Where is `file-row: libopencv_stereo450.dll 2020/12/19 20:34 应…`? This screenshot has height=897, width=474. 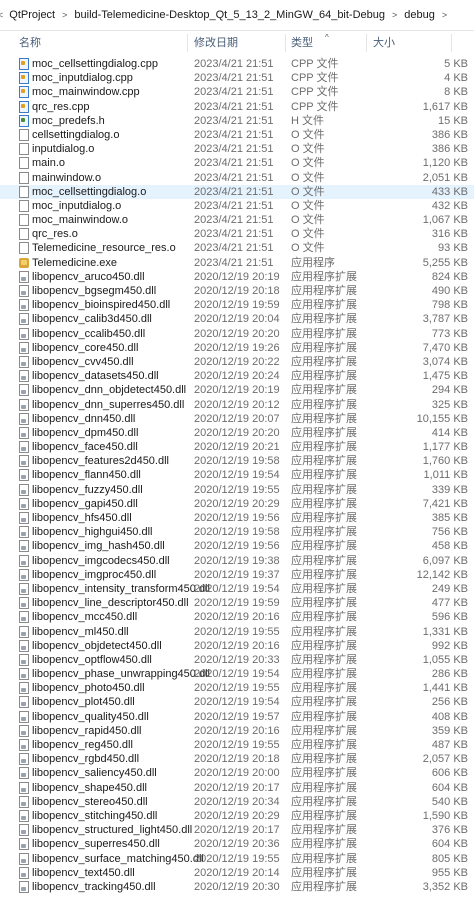 file-row: libopencv_stereo450.dll 2020/12/19 20:34 应… is located at coordinates (237, 802).